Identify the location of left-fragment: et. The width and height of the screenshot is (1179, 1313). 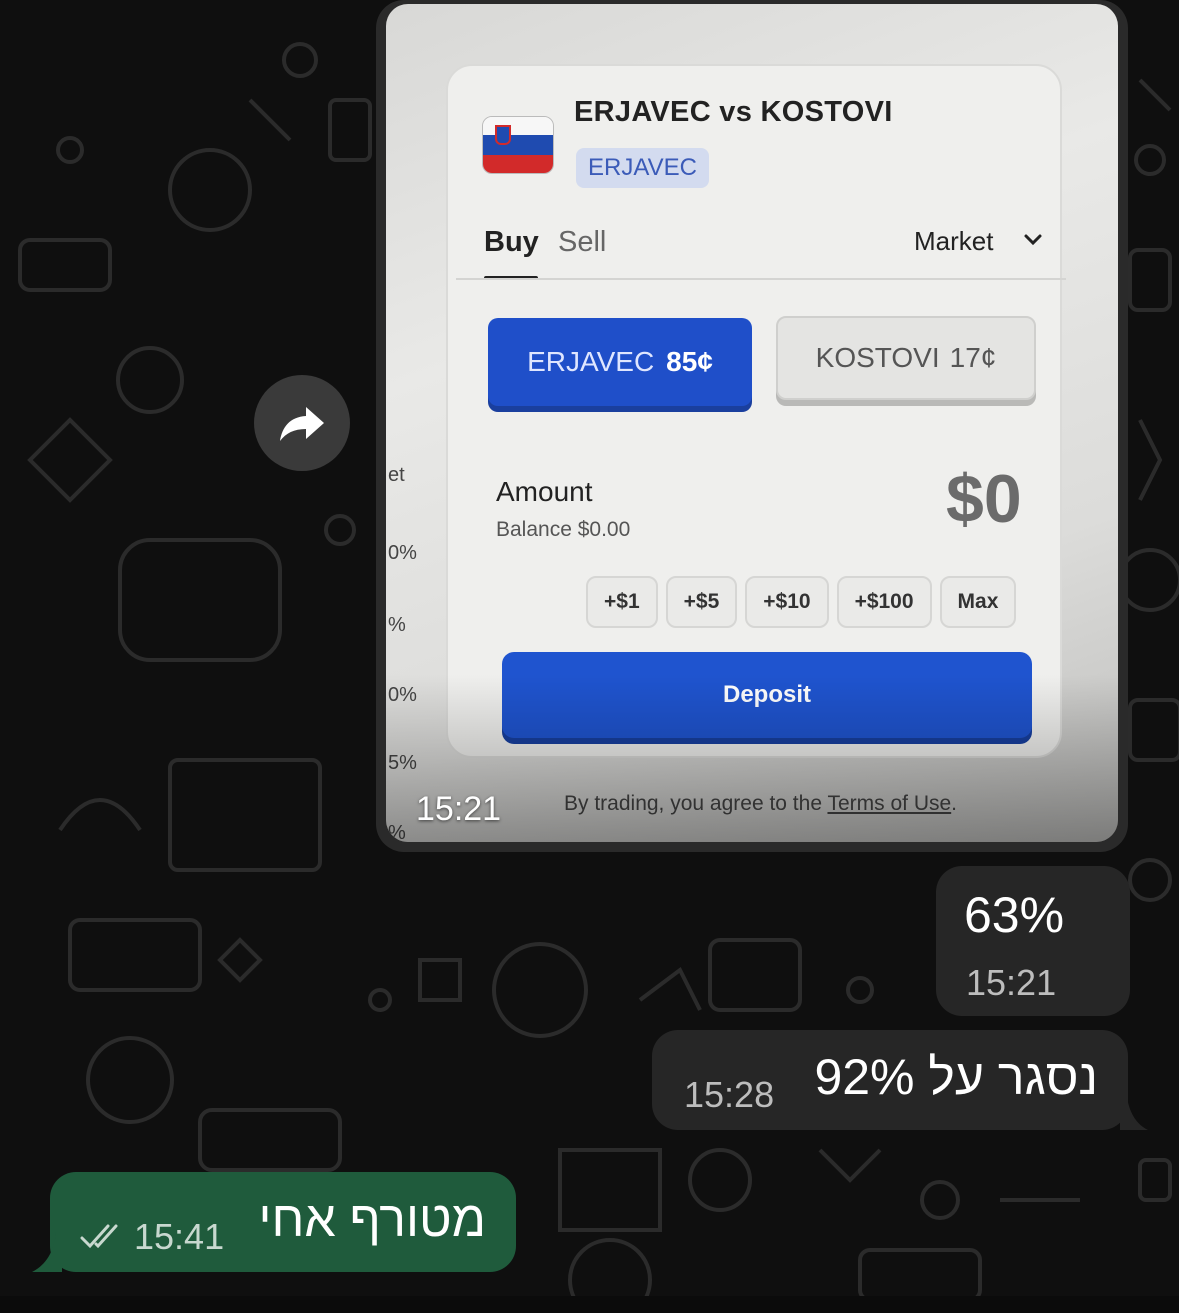
(396, 475).